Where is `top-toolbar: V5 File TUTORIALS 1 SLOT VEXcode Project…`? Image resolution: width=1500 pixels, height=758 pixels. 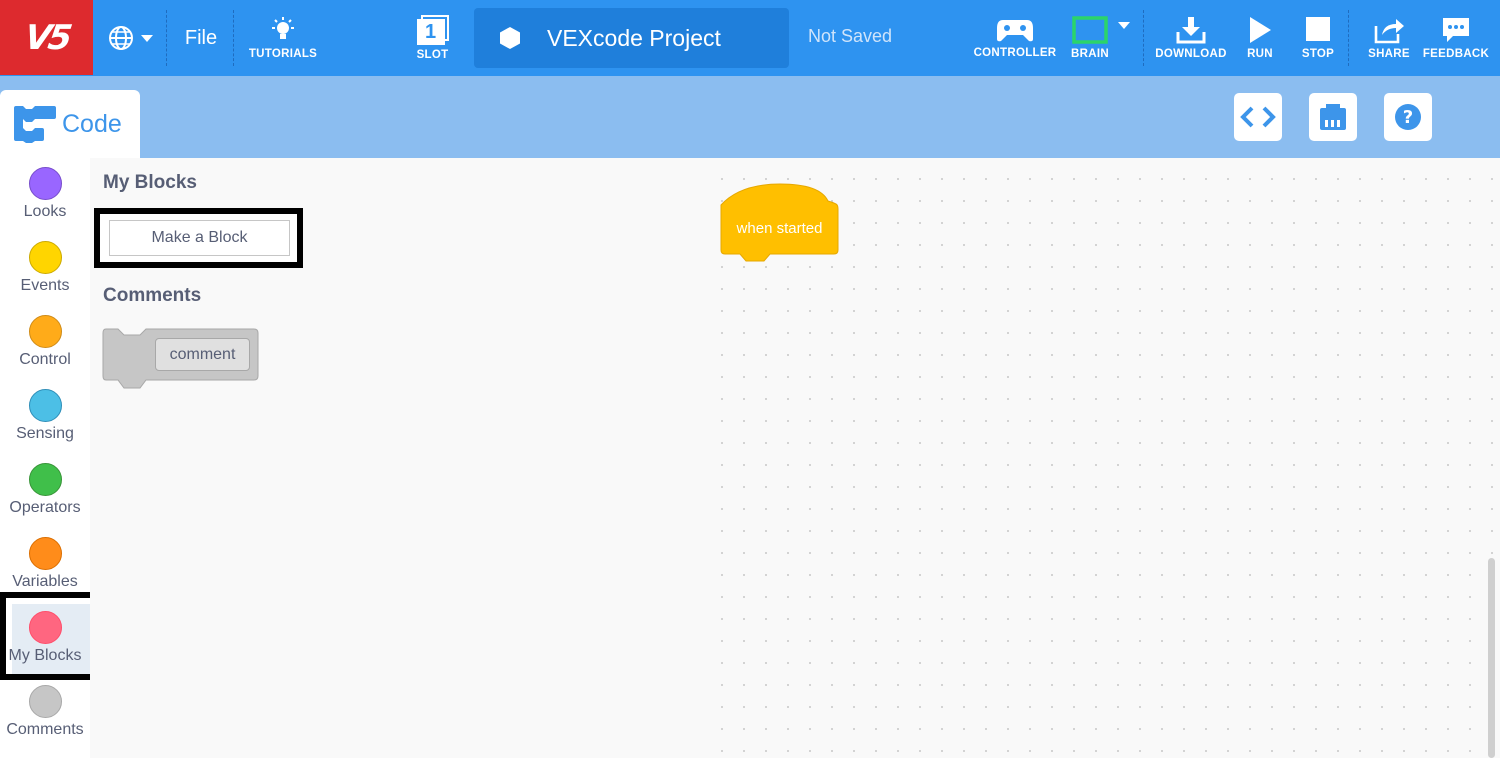 top-toolbar: V5 File TUTORIALS 1 SLOT VEXcode Project… is located at coordinates (750, 38).